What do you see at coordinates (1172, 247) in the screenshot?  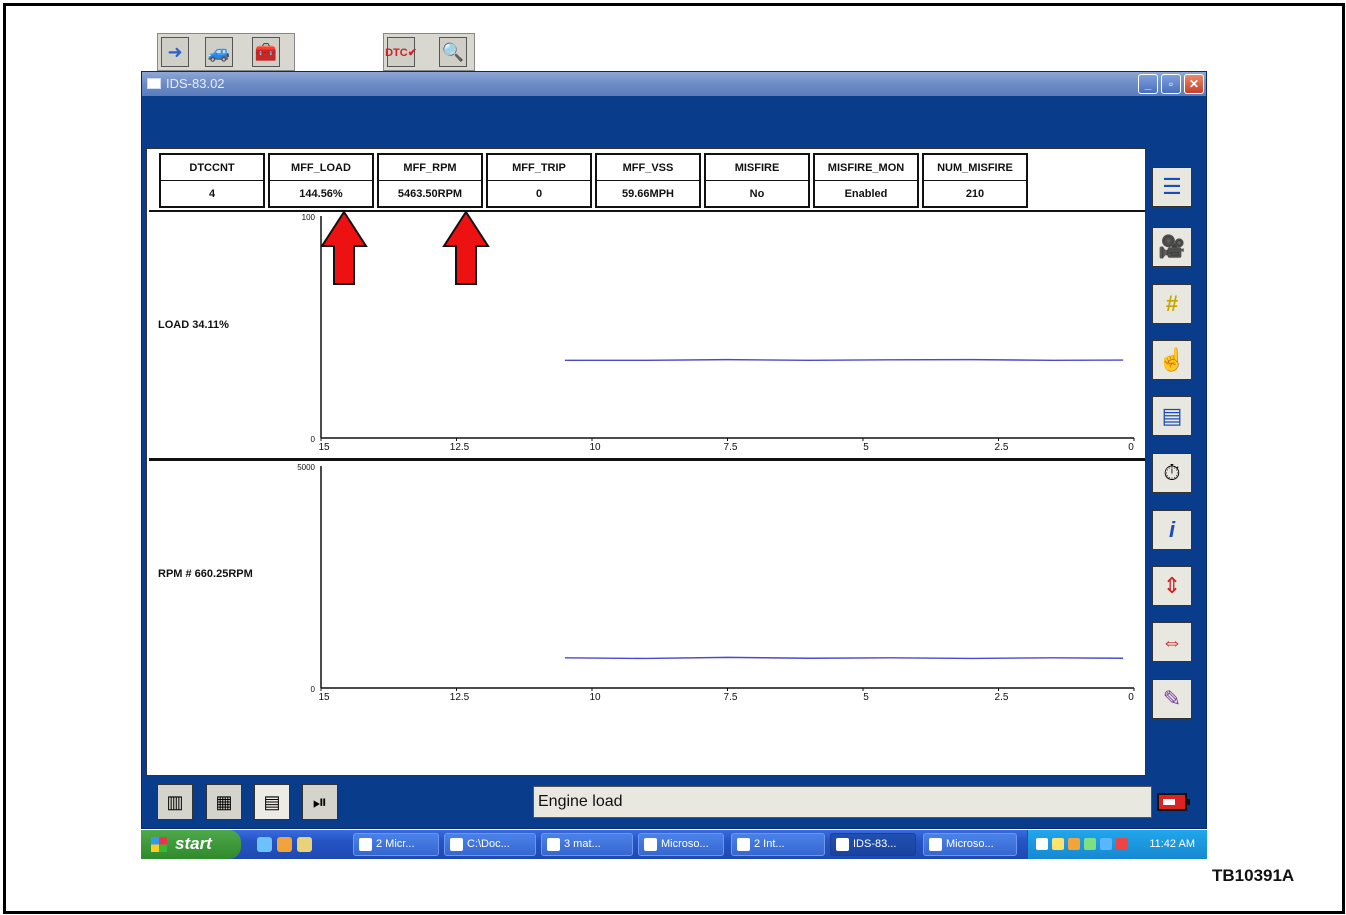 I see `movie-camera-icon: 🎥` at bounding box center [1172, 247].